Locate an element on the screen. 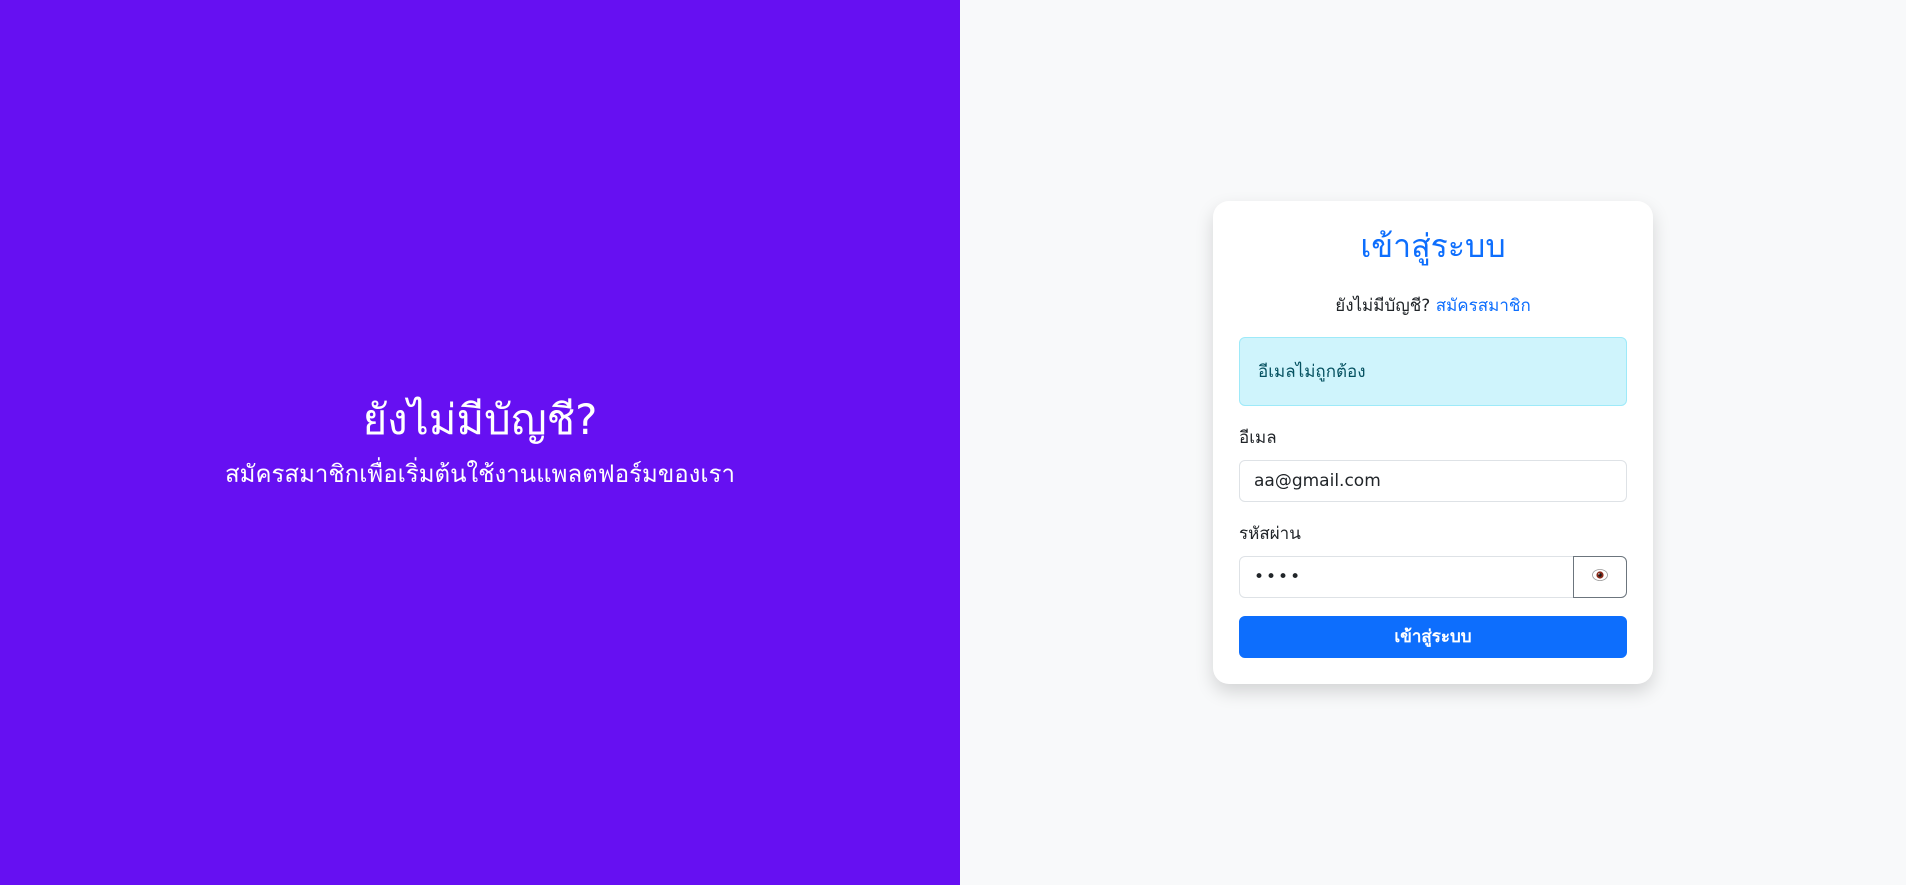  eye-icon is located at coordinates (1600, 576).